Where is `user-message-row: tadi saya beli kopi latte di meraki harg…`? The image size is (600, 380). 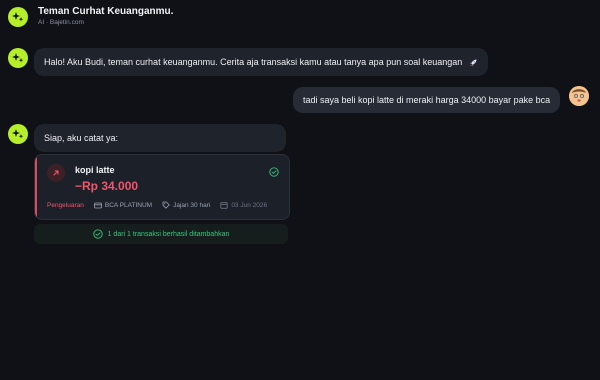
user-message-row: tadi saya beli kopi latte di meraki harg… is located at coordinates (427, 100).